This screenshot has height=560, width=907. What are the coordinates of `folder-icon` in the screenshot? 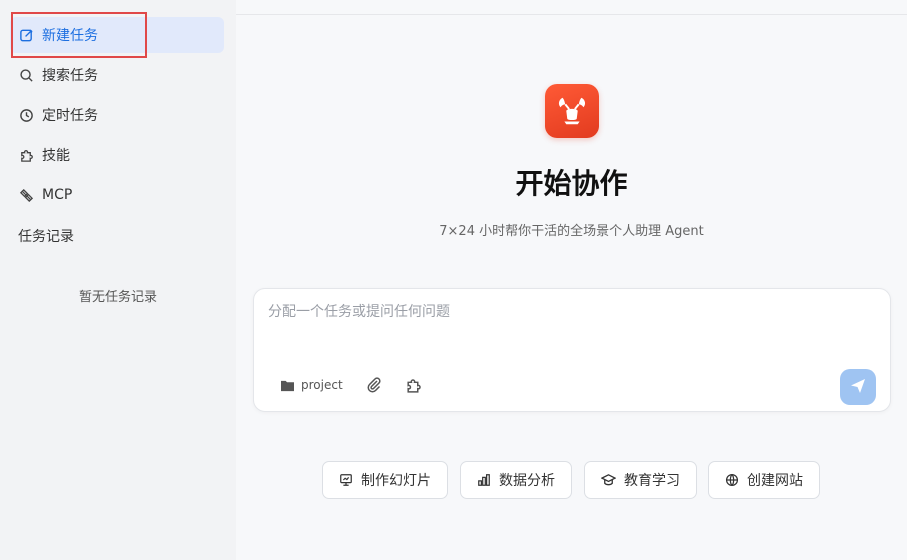 It's located at (287, 385).